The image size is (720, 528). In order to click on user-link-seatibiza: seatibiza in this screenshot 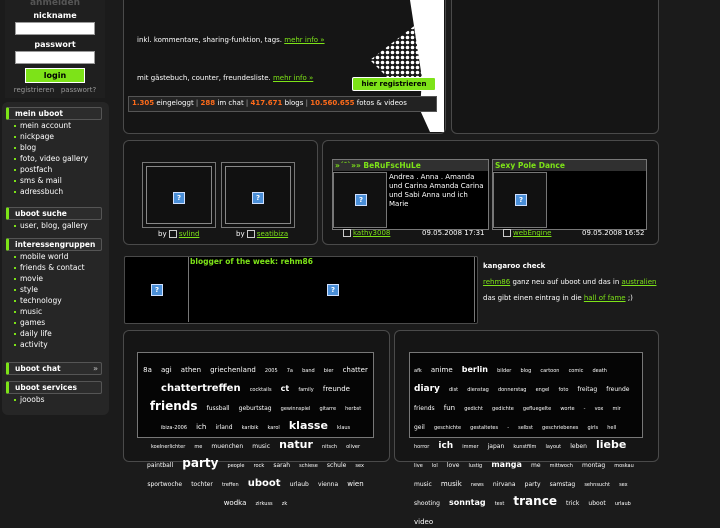, I will do `click(272, 234)`.